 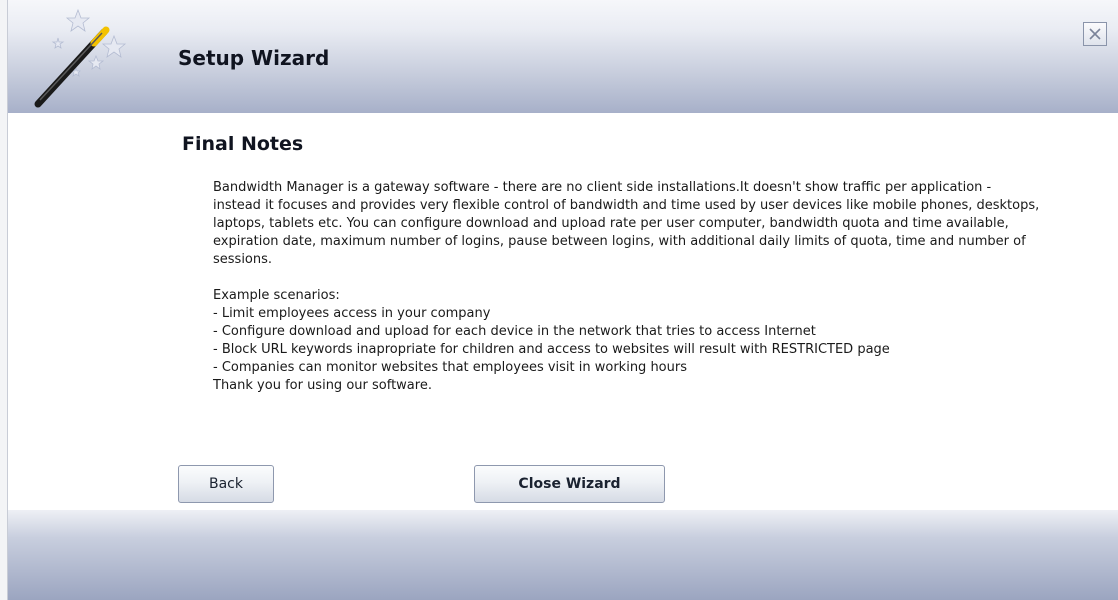 What do you see at coordinates (80, 58) in the screenshot?
I see `magic-wand-icon` at bounding box center [80, 58].